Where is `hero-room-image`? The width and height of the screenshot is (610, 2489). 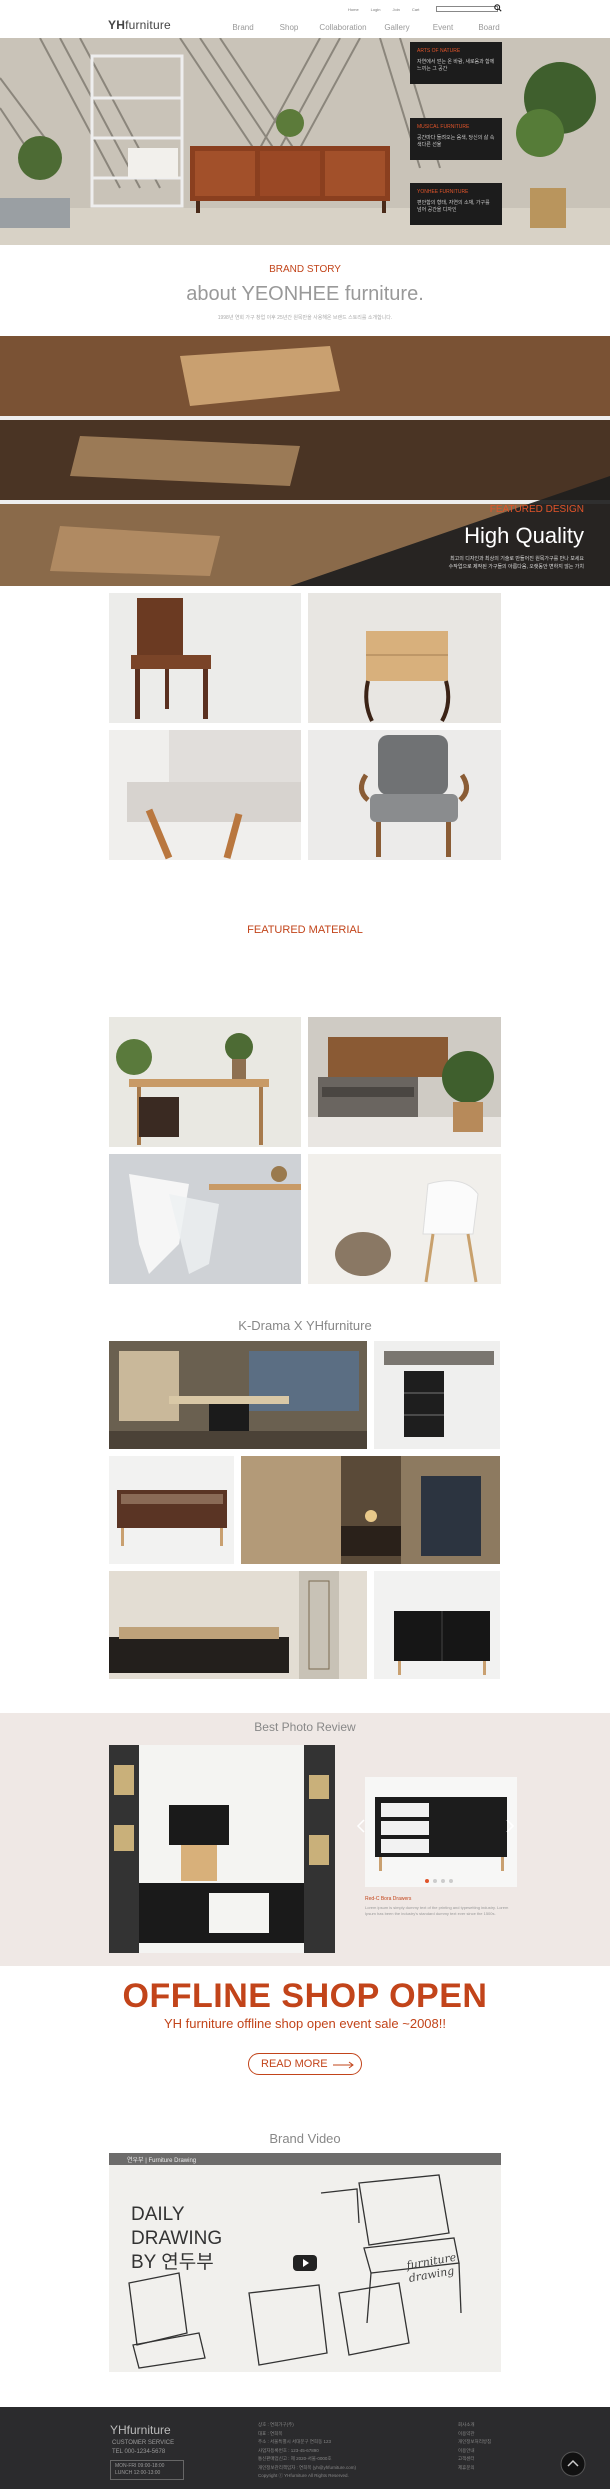 hero-room-image is located at coordinates (305, 141).